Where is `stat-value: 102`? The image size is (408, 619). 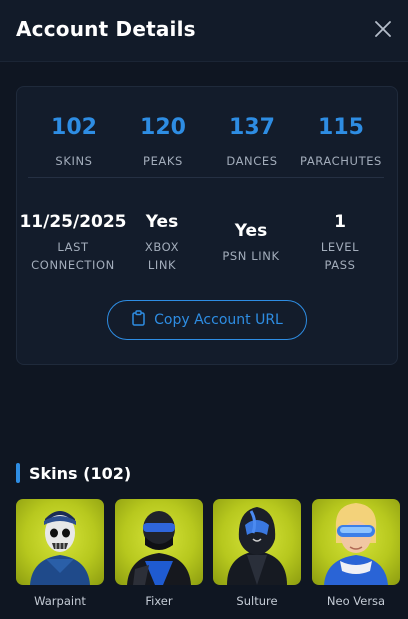
stat-value: 102 is located at coordinates (74, 127).